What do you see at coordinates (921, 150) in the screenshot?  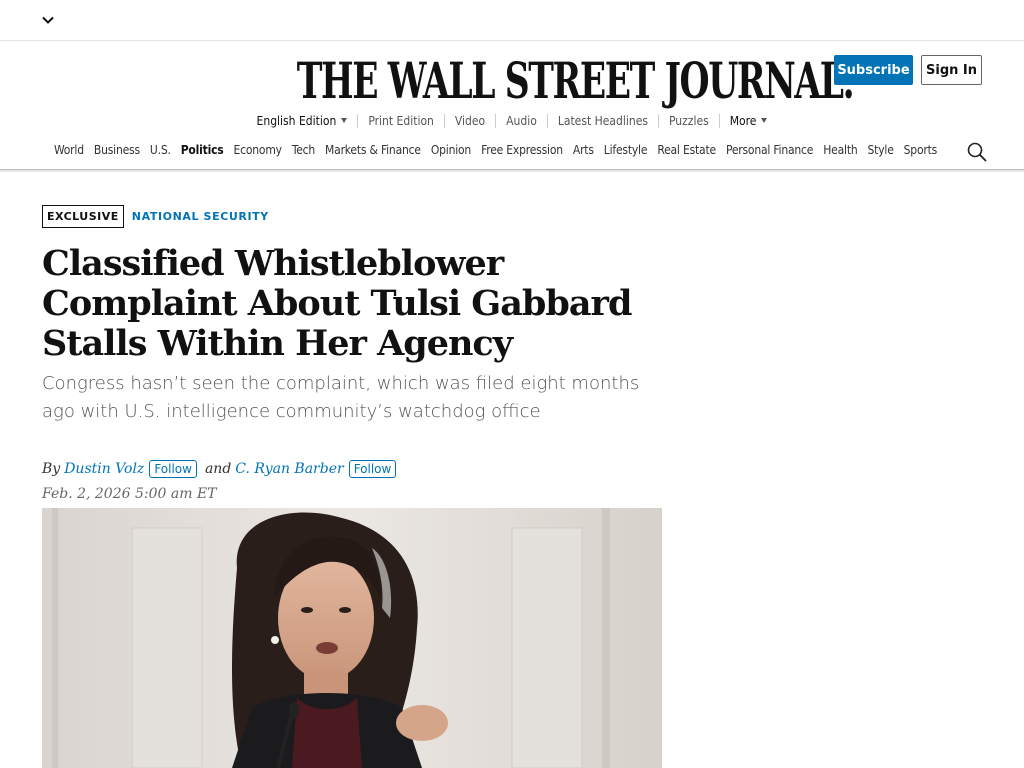 I see `nav-sports: Sports` at bounding box center [921, 150].